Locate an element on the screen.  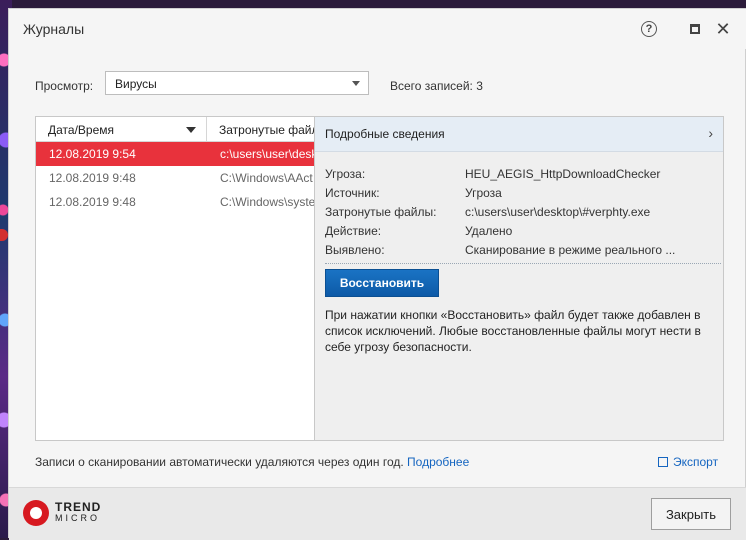
row-file: C:\Windows\AAct is located at coordinates (266, 178).